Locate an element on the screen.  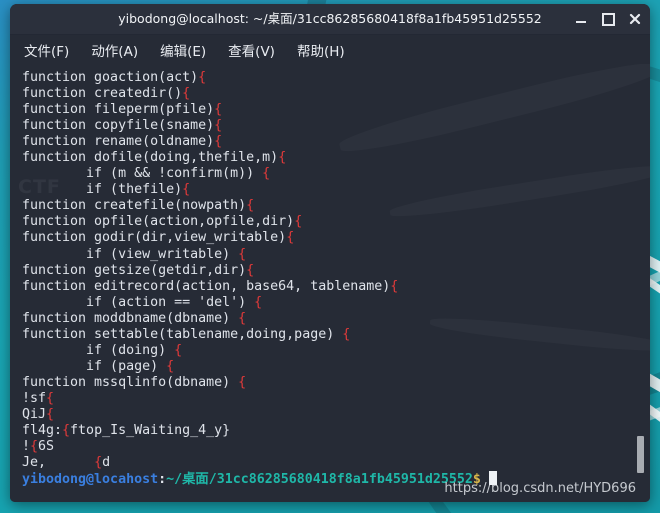
plain-text: 6S is located at coordinates (46, 447).